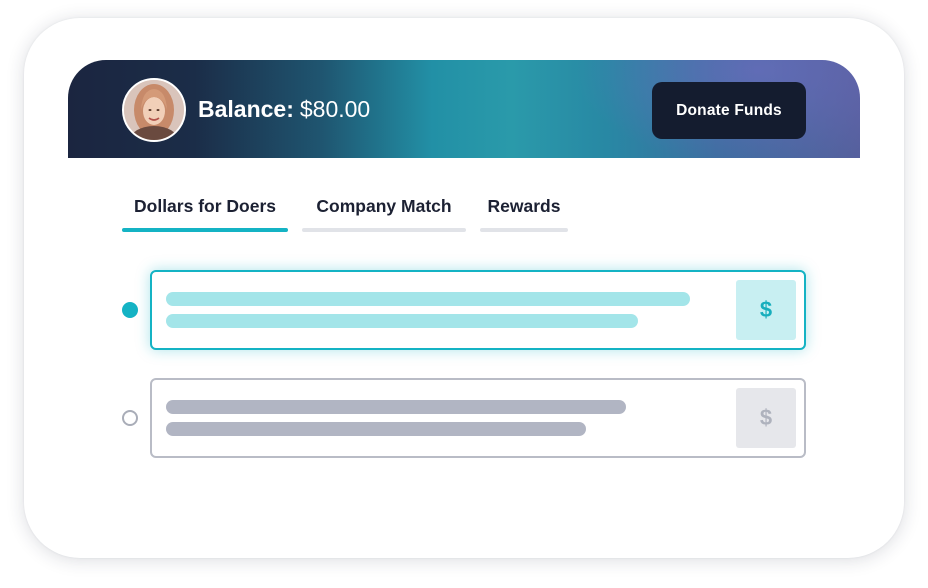 Image resolution: width=928 pixels, height=588 pixels. Describe the element at coordinates (205, 230) in the screenshot. I see `tab-active-indicator` at that location.